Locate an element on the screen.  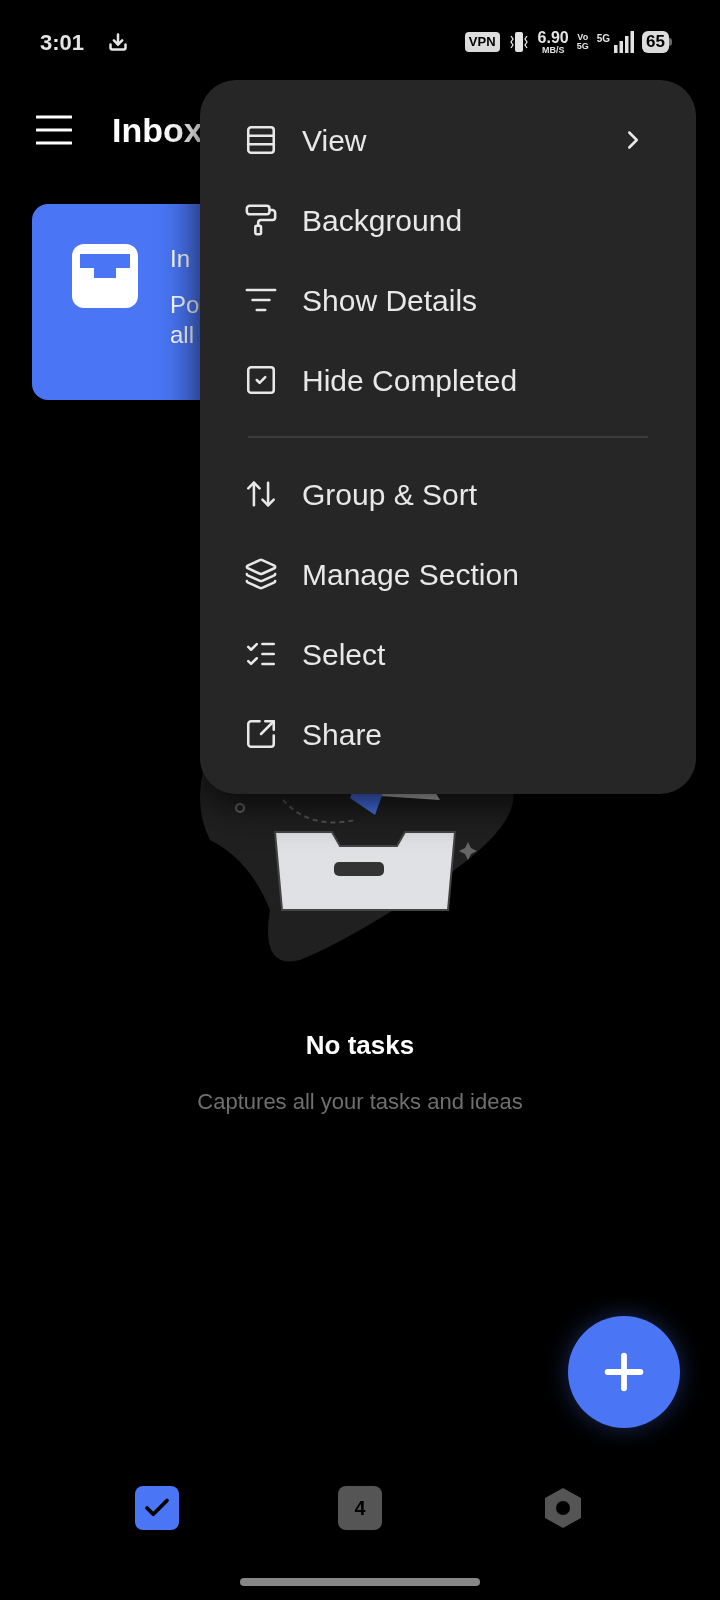
menu-item: Select is located at coordinates (448, 654).